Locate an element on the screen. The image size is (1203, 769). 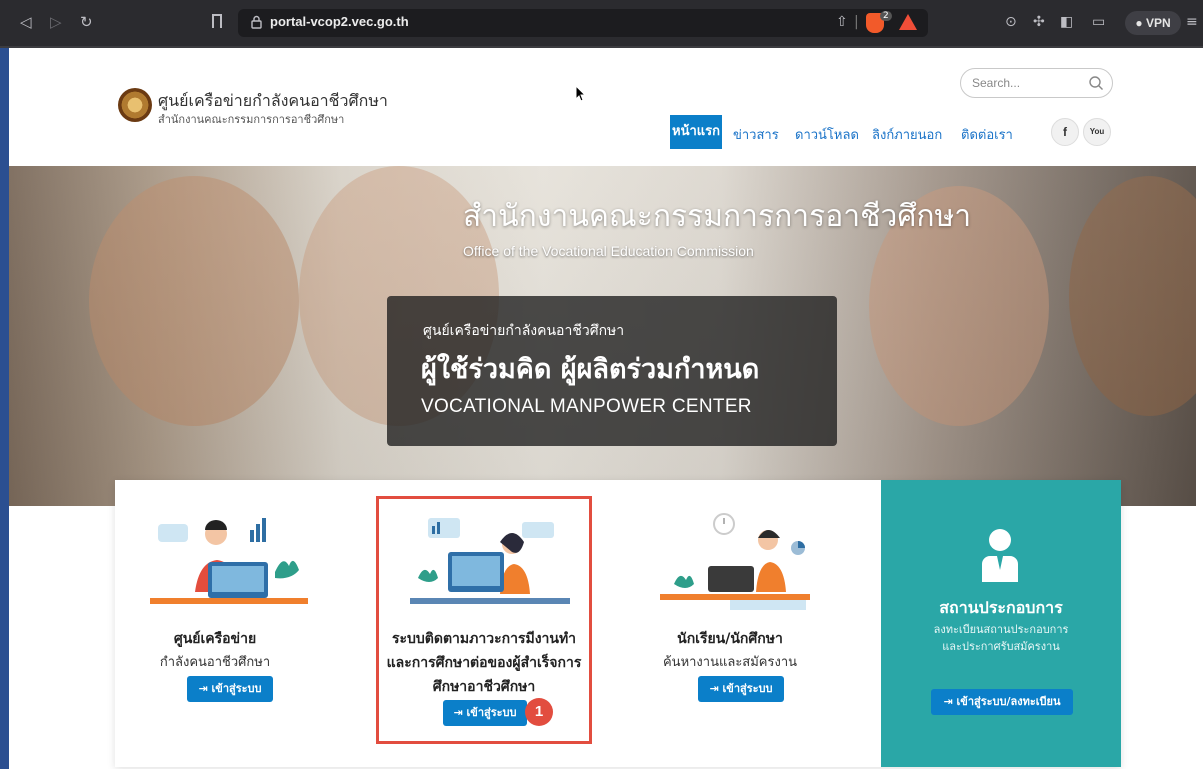
student-illustration is located at coordinates (735, 561).